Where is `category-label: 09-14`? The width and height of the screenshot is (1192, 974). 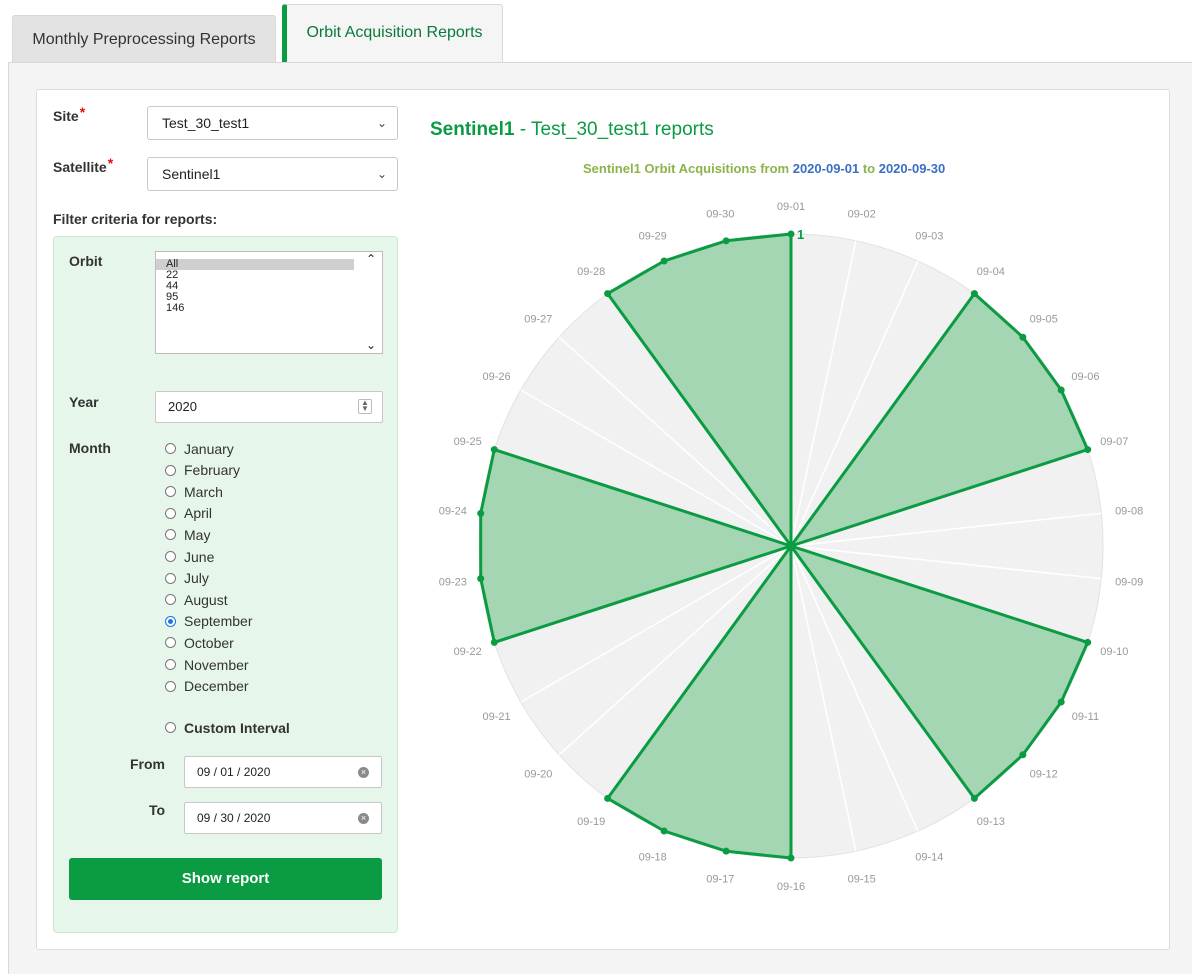
category-label: 09-14 is located at coordinates (929, 858).